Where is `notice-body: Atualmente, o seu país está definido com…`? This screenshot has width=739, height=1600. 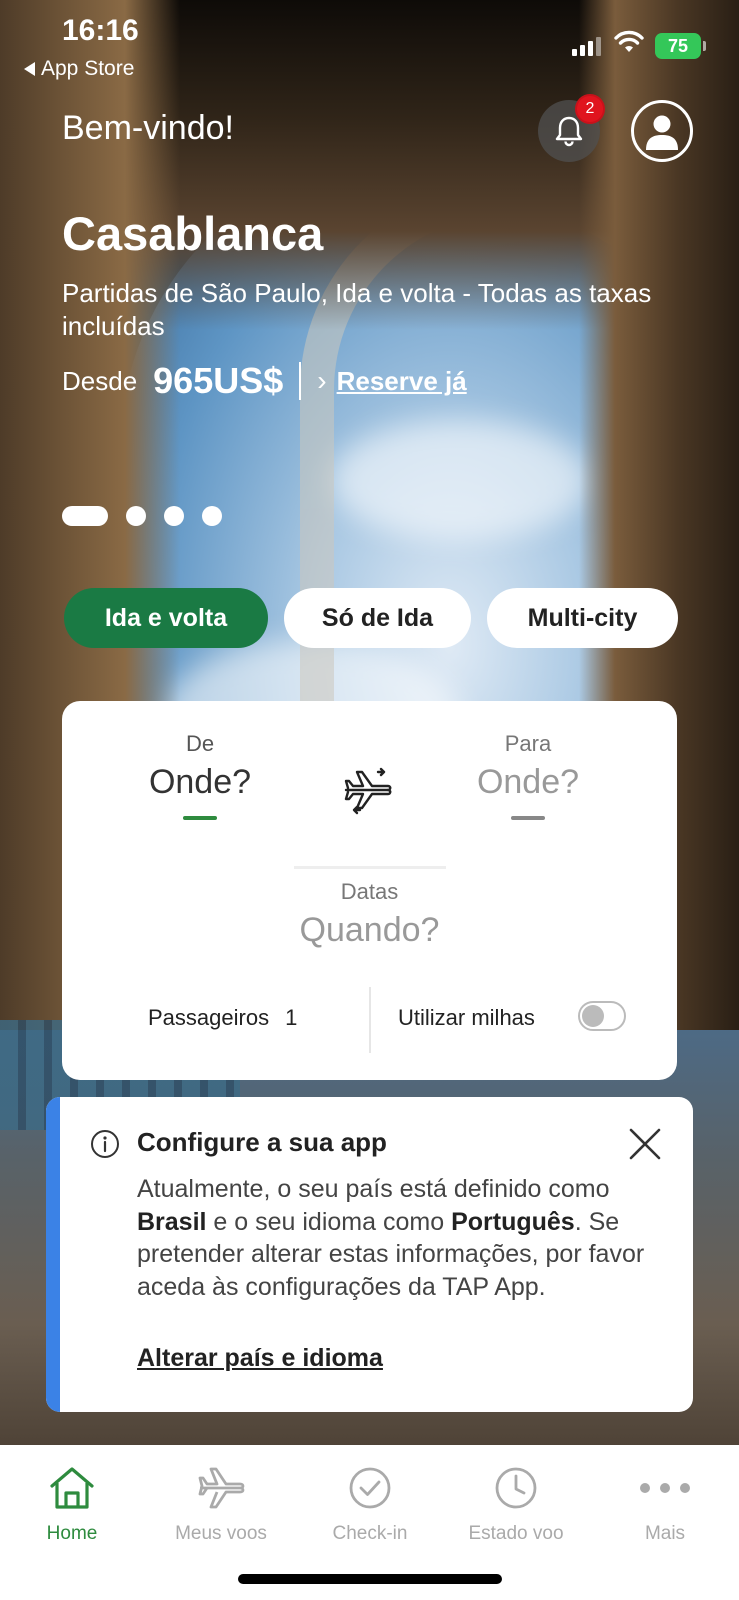 notice-body: Atualmente, o seu país está definido com… is located at coordinates (397, 1238).